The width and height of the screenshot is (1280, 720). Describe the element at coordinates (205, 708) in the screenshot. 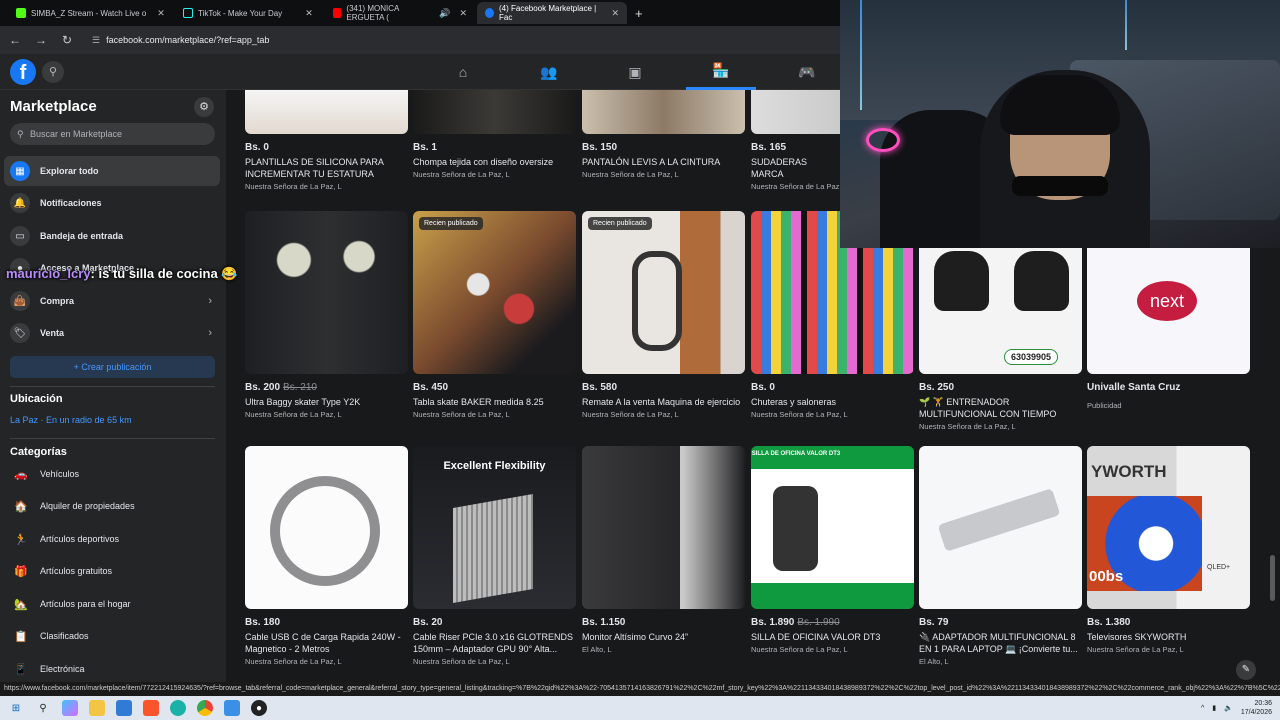

I see `chrome-icon` at that location.